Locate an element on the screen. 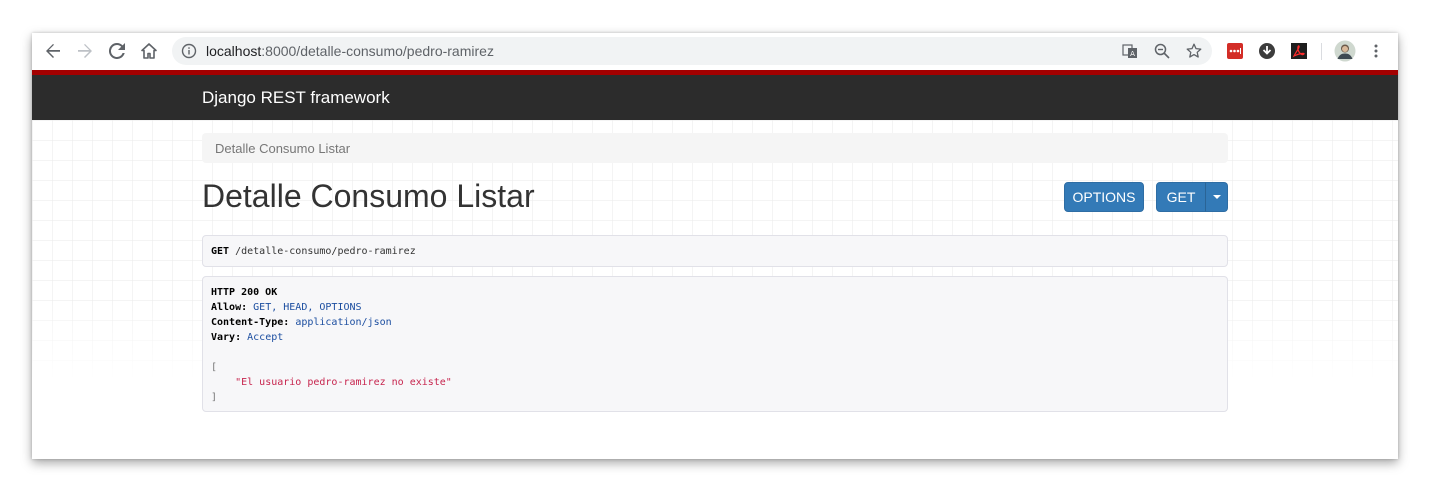 The image size is (1430, 491). info-icon is located at coordinates (189, 51).